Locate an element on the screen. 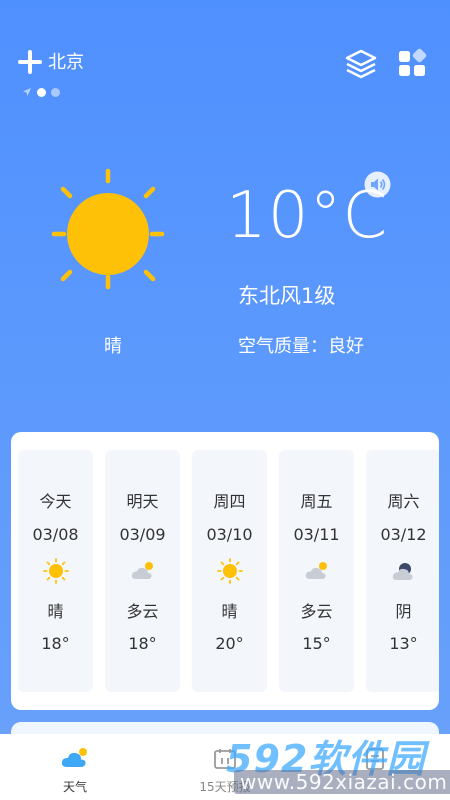  forecast-day-name: 明天 is located at coordinates (142, 501).